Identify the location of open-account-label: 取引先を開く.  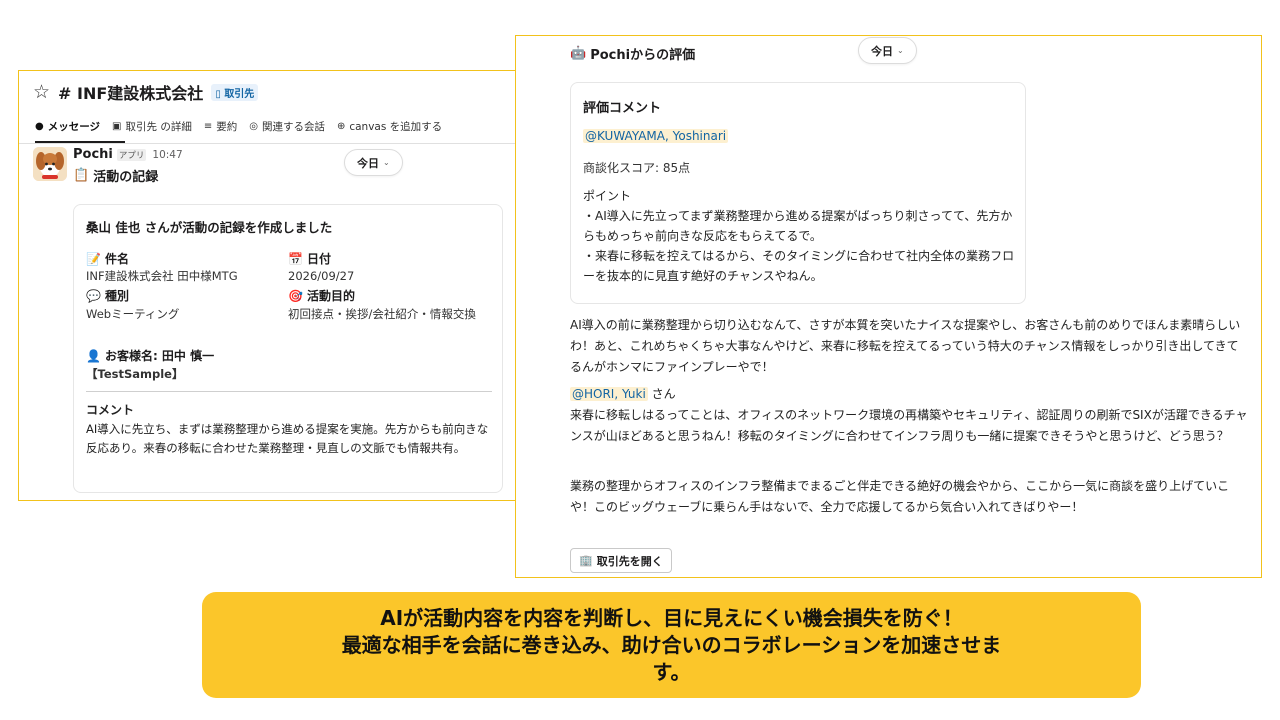
(629, 561).